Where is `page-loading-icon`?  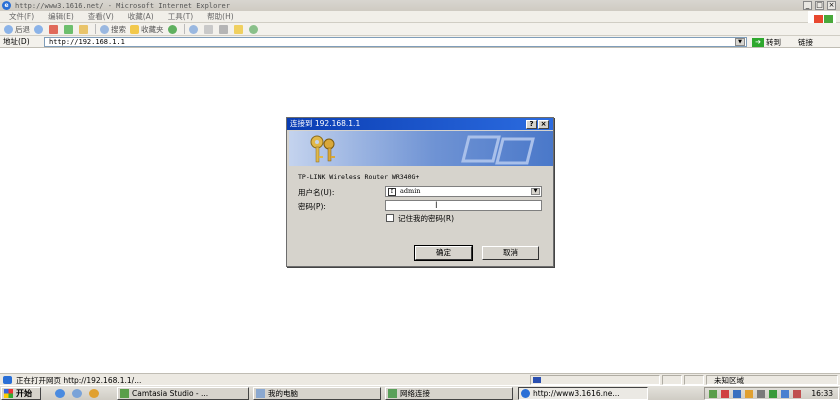
page-loading-icon is located at coordinates (7, 380).